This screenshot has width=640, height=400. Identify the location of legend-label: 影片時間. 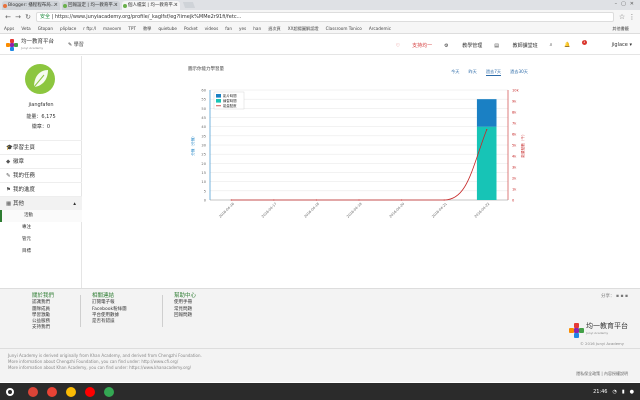
(230, 95).